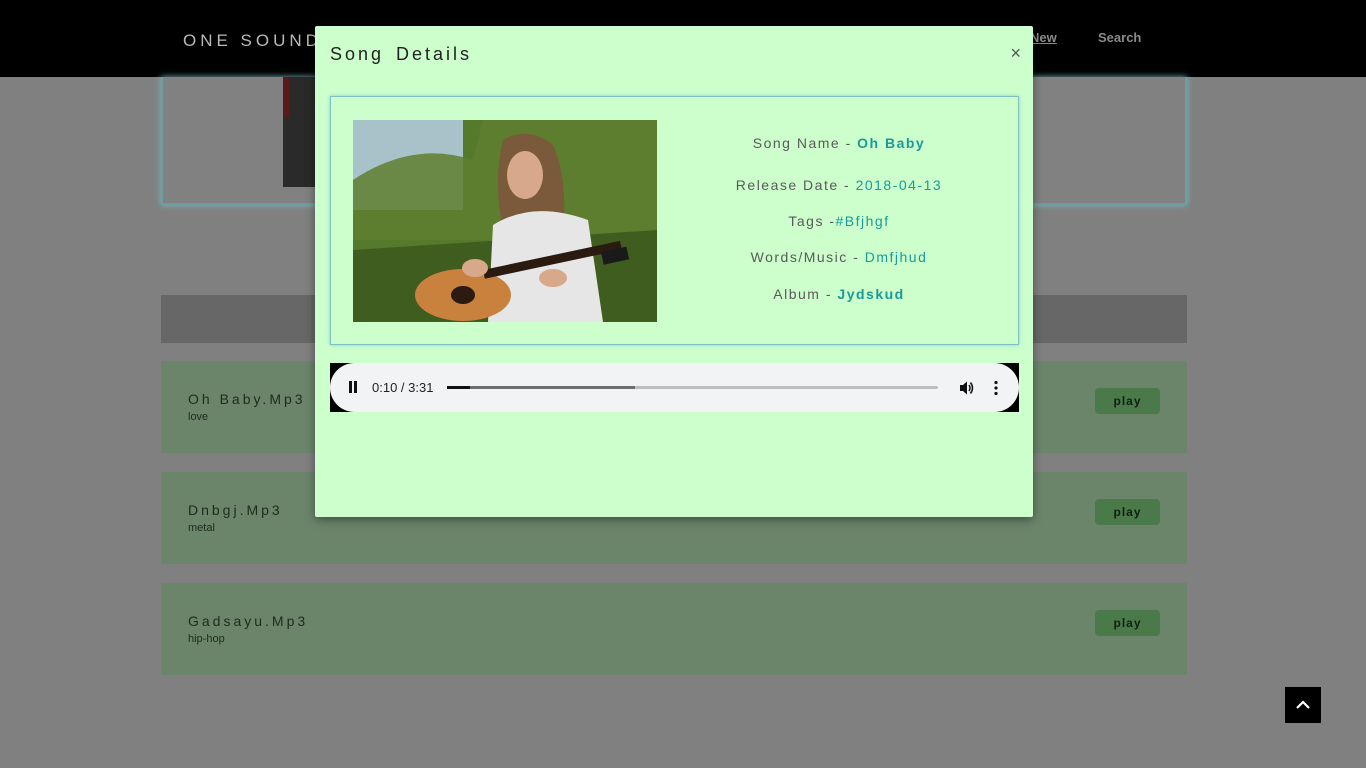 This screenshot has height=768, width=1366. What do you see at coordinates (805, 143) in the screenshot?
I see `song-name-label: Song Name -` at bounding box center [805, 143].